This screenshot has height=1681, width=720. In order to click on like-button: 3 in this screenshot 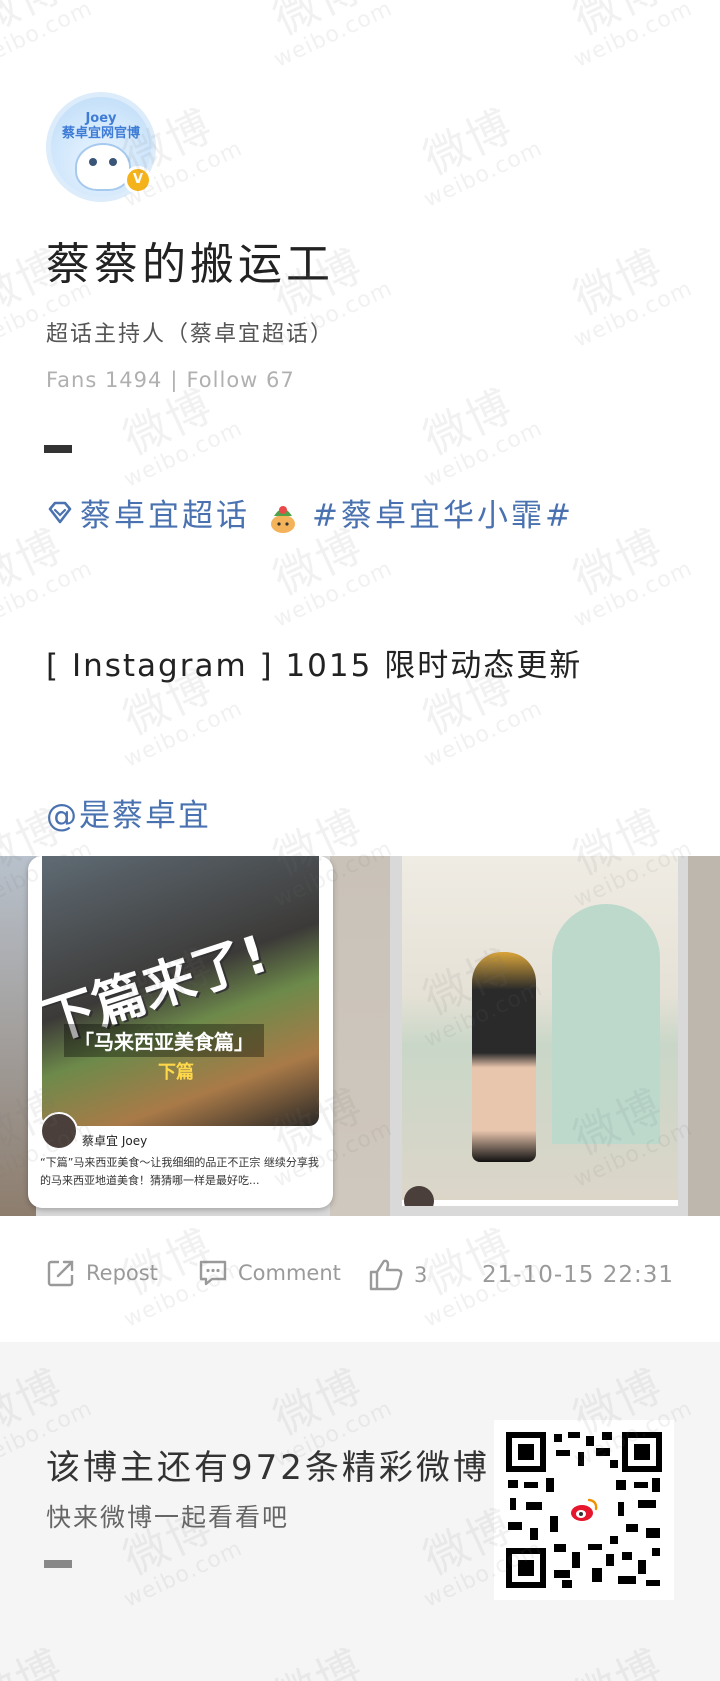, I will do `click(397, 1275)`.